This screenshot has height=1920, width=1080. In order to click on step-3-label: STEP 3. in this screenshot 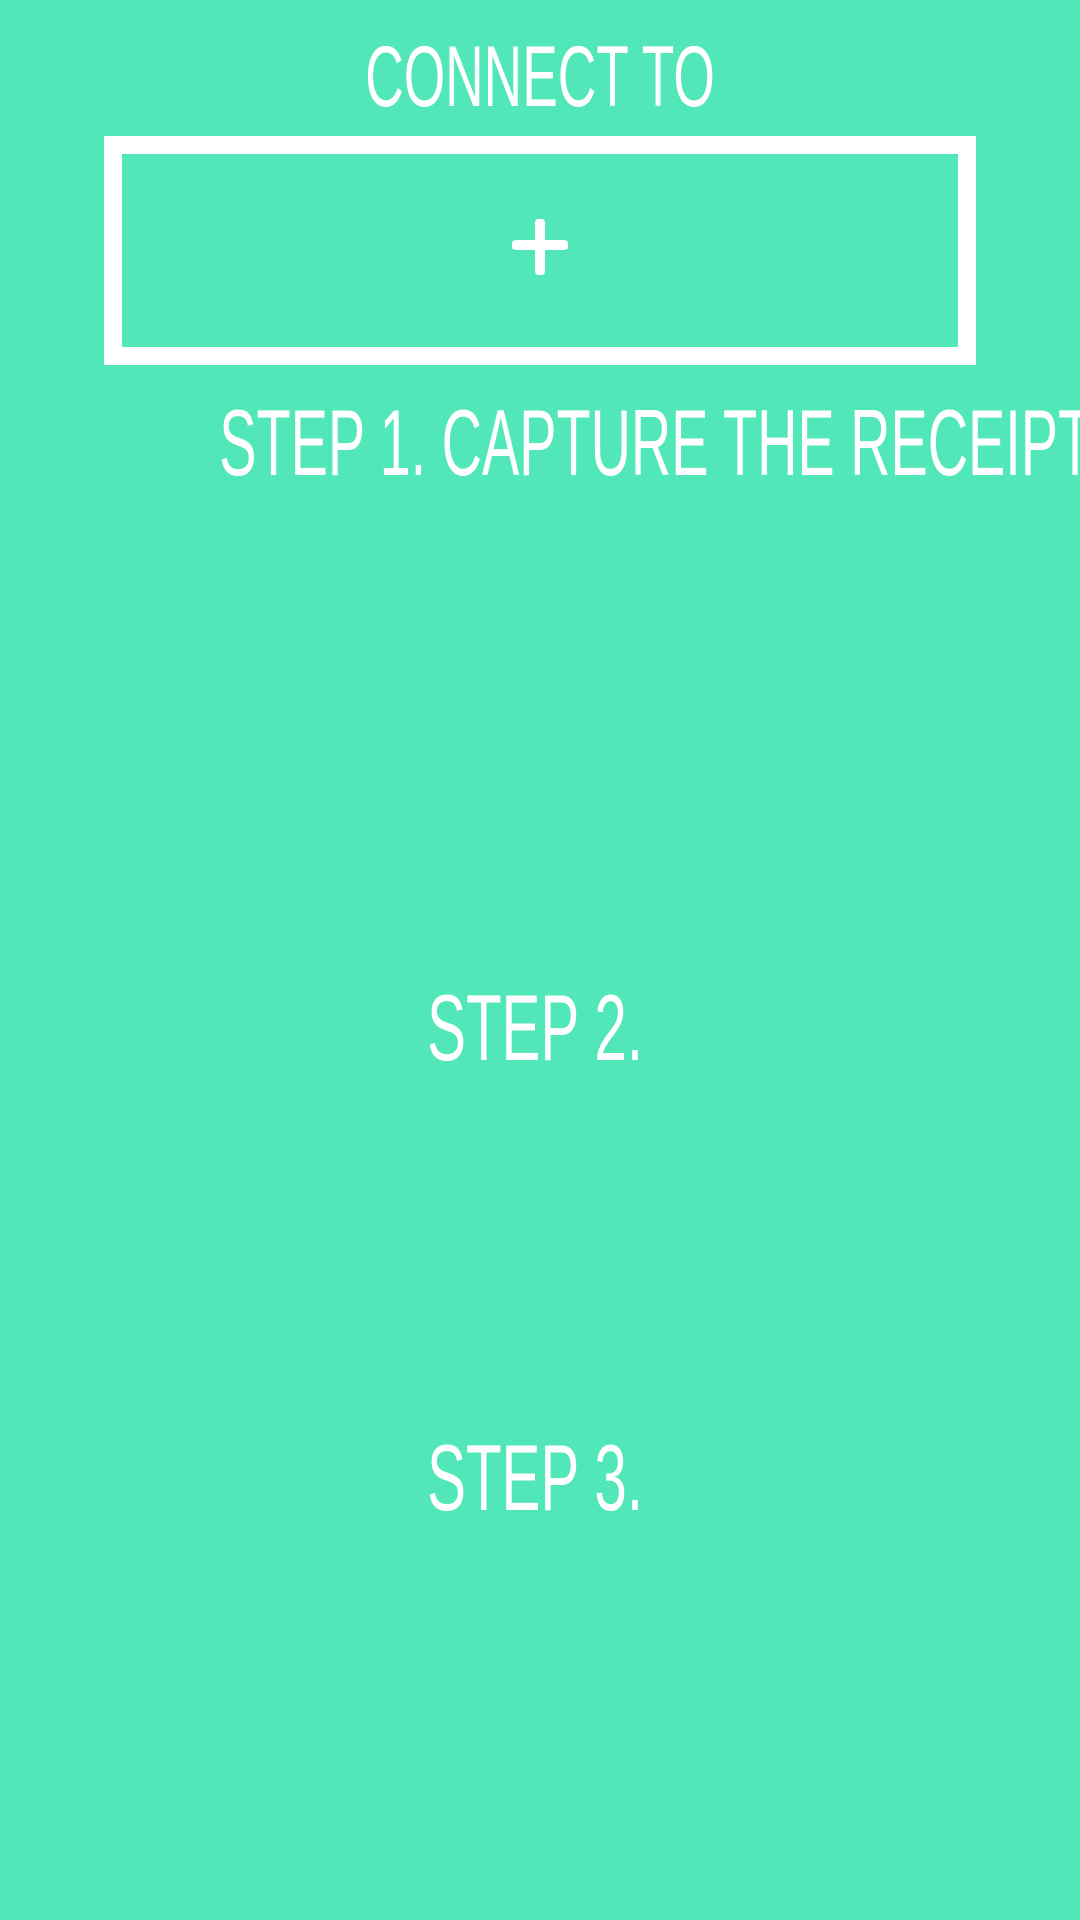, I will do `click(535, 1477)`.